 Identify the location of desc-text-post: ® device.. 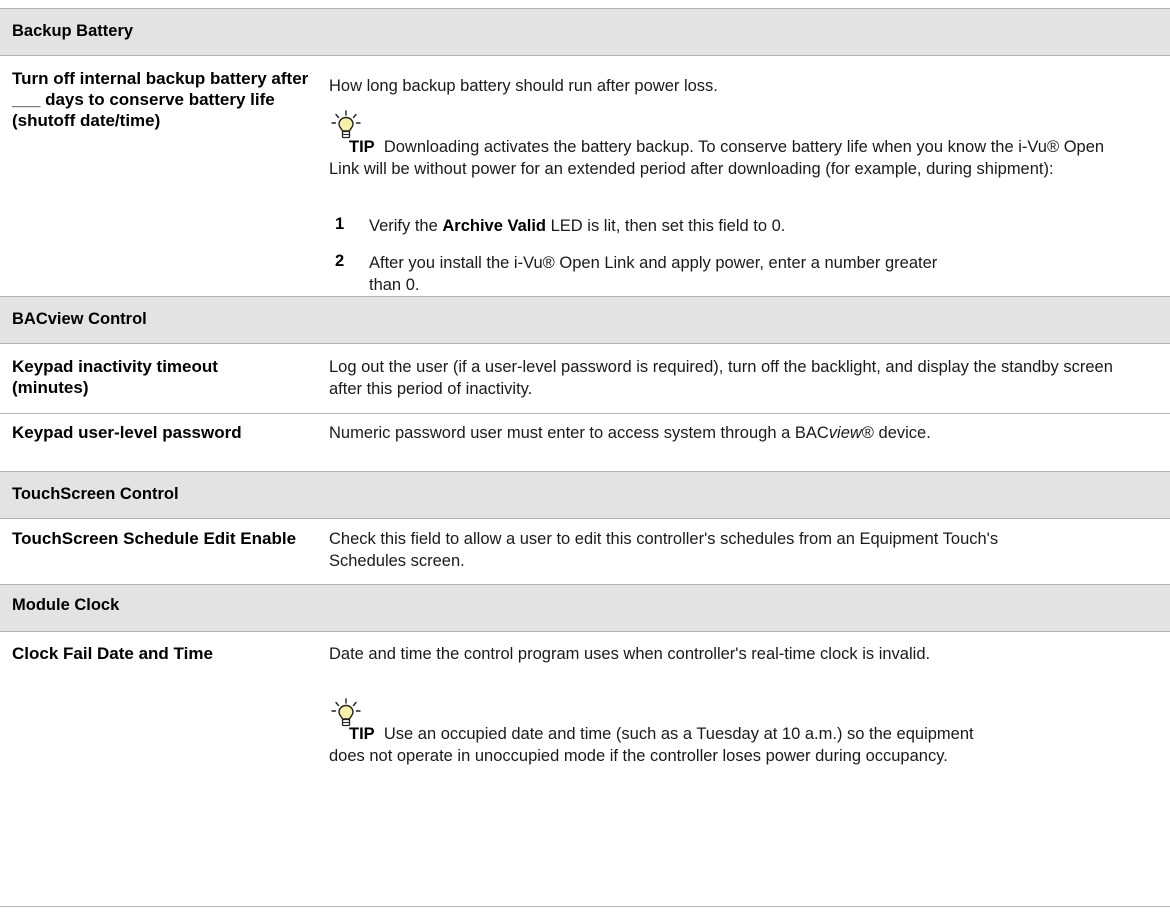
(896, 433).